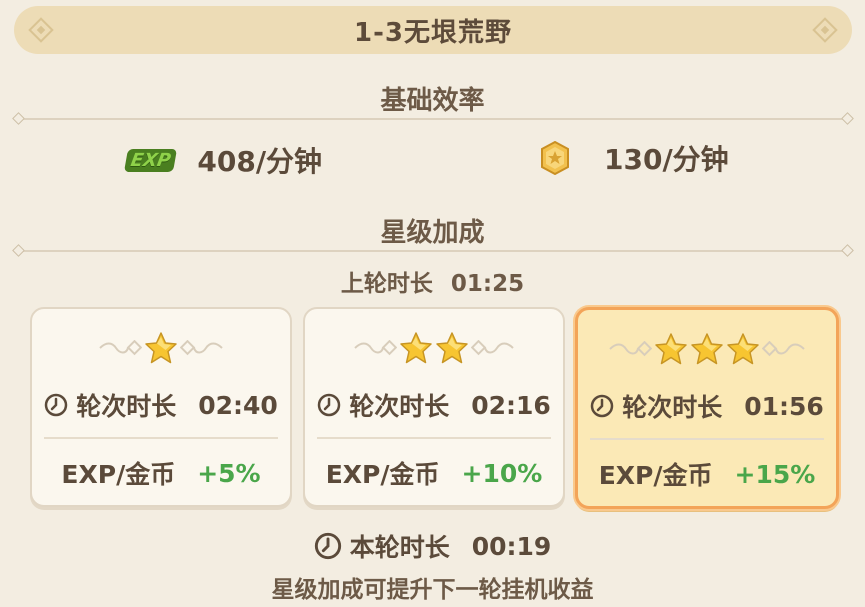 This screenshot has width=865, height=607. I want to click on reward-row: EXP/金币 +10%, so click(434, 473).